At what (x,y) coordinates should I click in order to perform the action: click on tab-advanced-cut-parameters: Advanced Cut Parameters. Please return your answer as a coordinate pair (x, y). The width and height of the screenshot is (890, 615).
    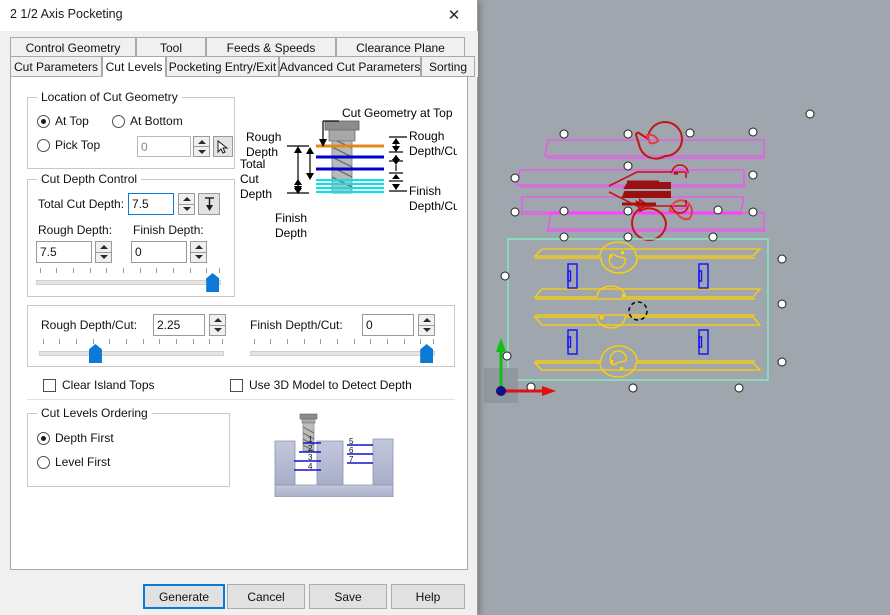
    Looking at the image, I should click on (350, 66).